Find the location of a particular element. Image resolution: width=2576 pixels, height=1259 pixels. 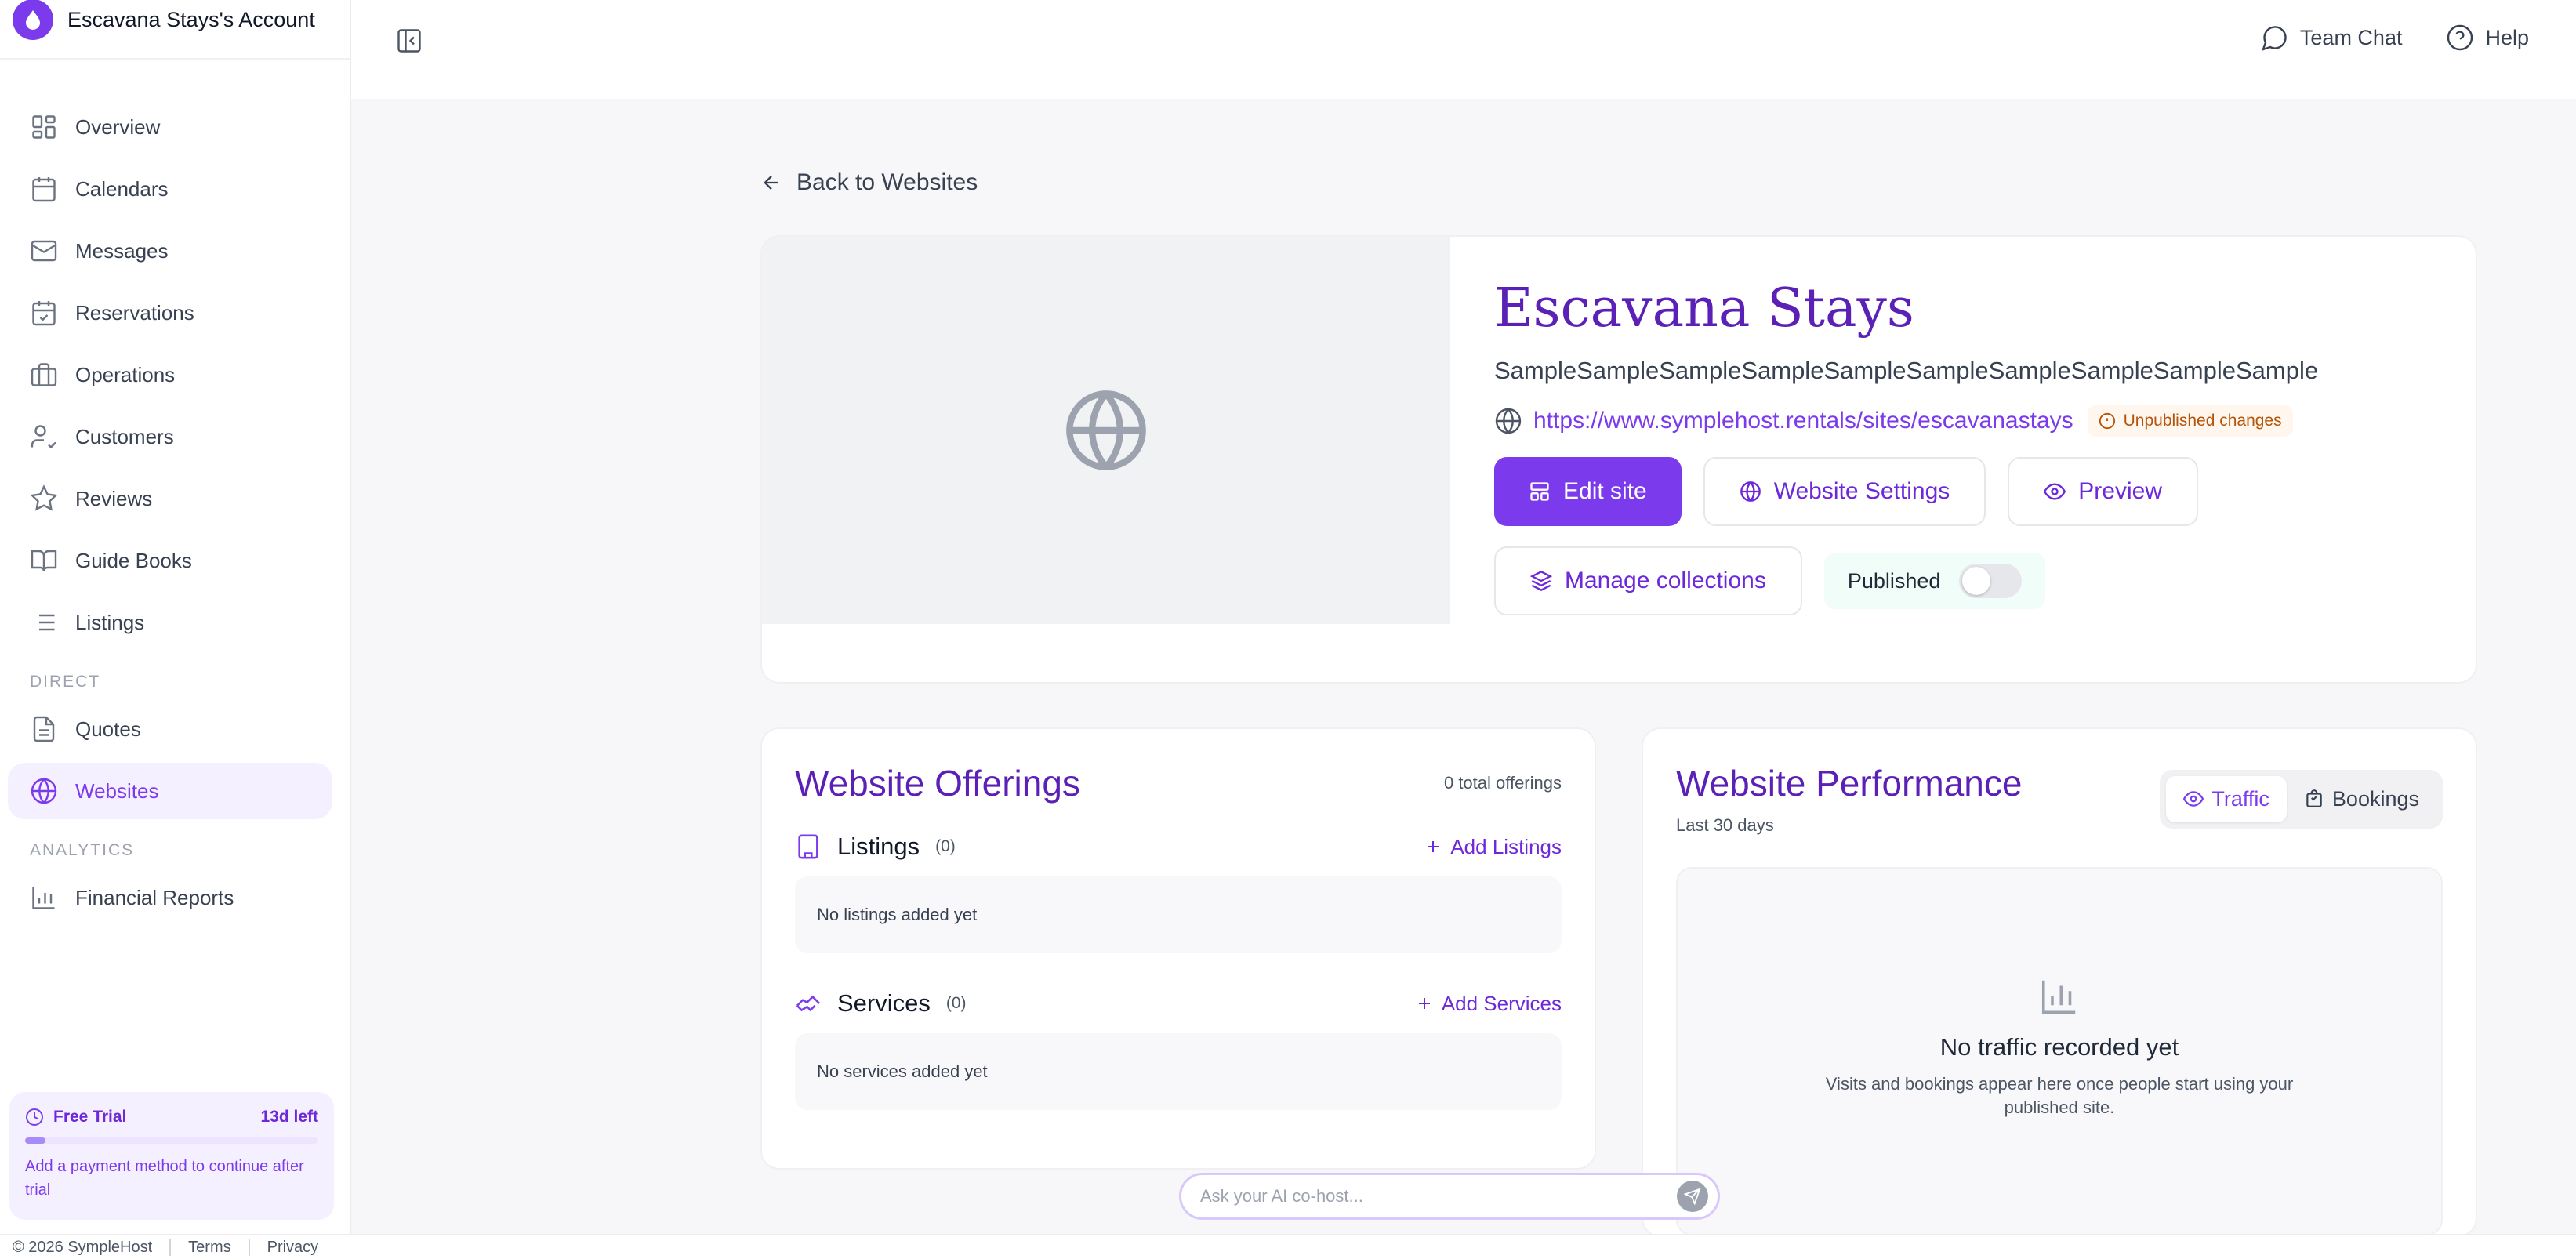

team-chat-label: Team Chat is located at coordinates (2351, 37).